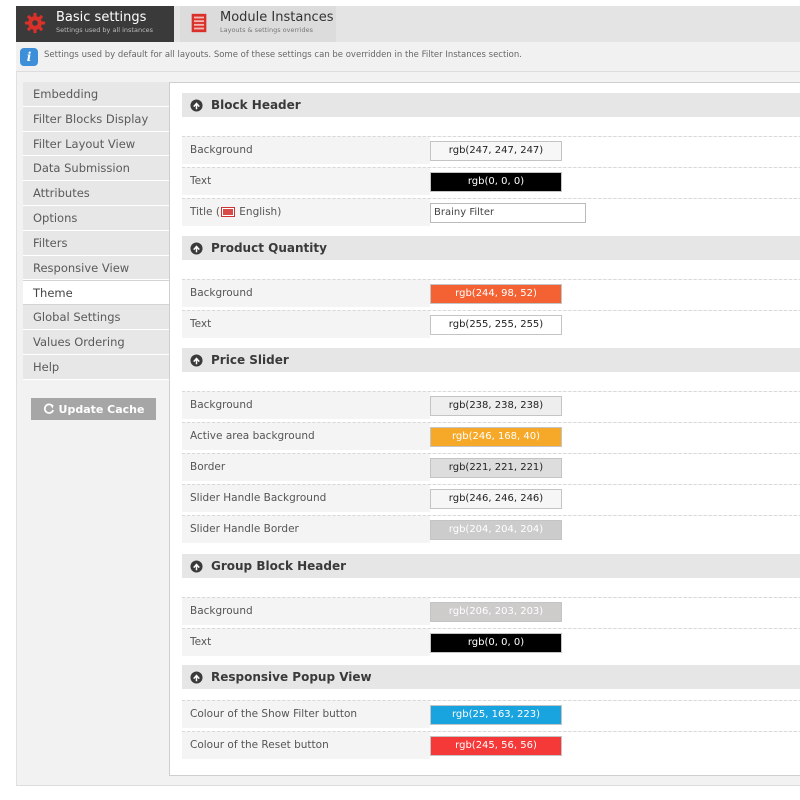  I want to click on setting-field-cell: Brainy Filter, so click(615, 213).